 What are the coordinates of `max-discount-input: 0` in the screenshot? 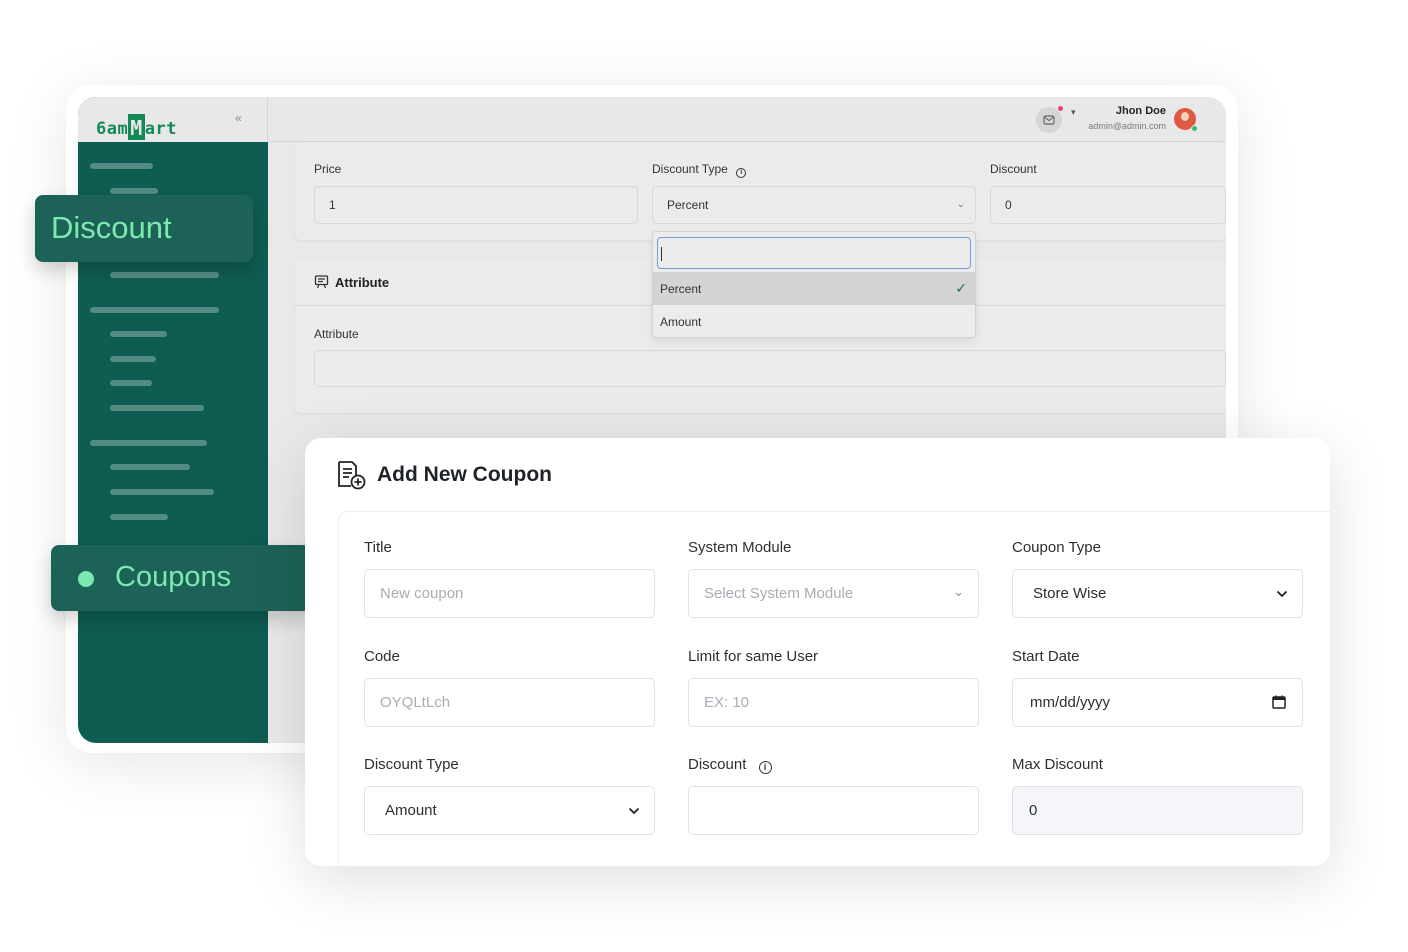 It's located at (1157, 810).